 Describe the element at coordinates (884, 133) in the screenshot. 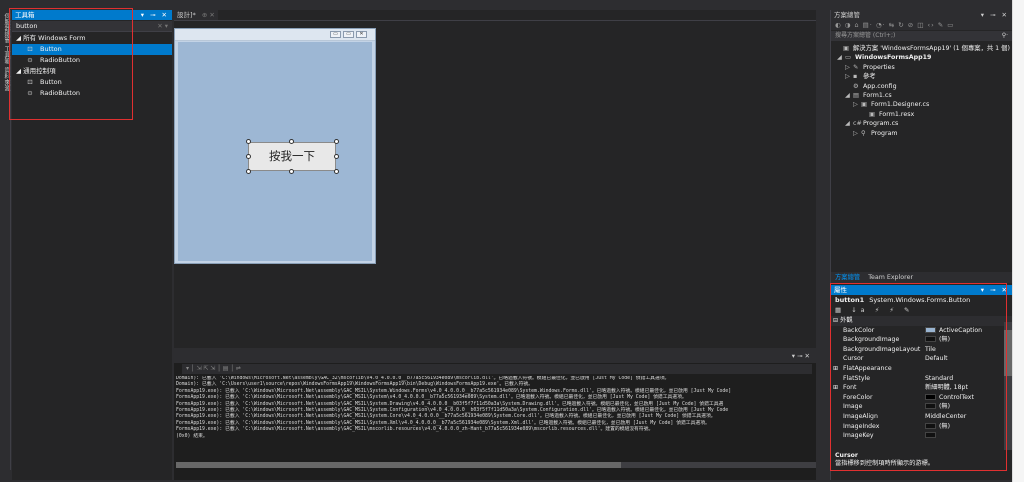

I see `tree-item-label: Program` at that location.